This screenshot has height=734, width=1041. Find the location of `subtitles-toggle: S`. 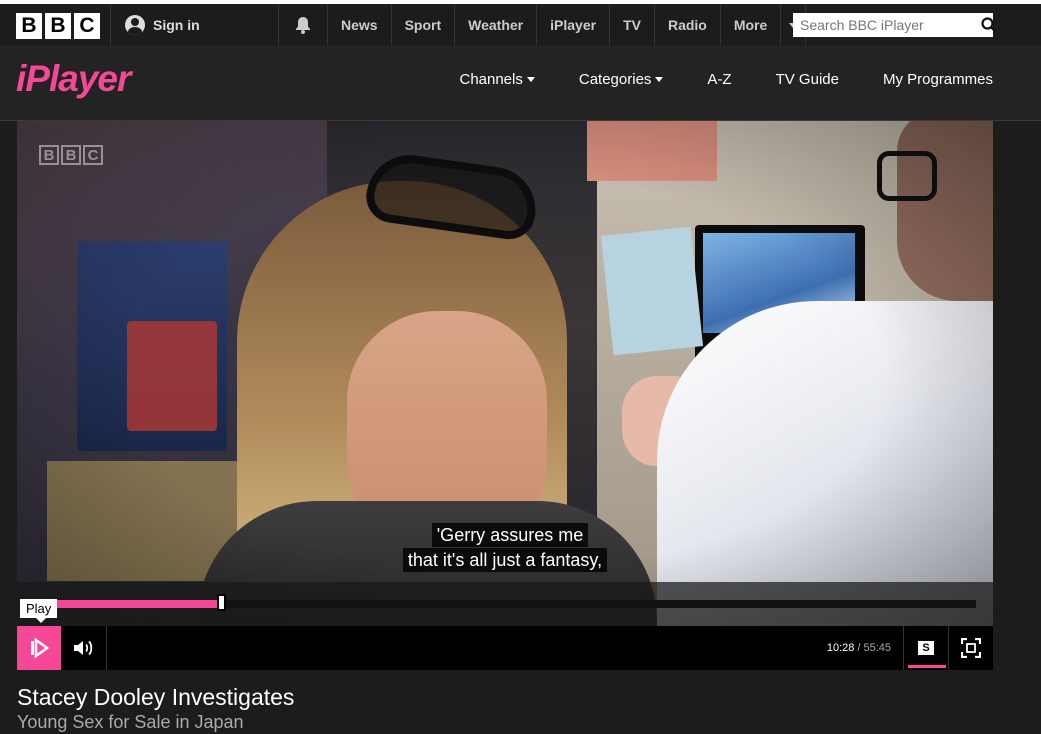

subtitles-toggle: S is located at coordinates (925, 648).